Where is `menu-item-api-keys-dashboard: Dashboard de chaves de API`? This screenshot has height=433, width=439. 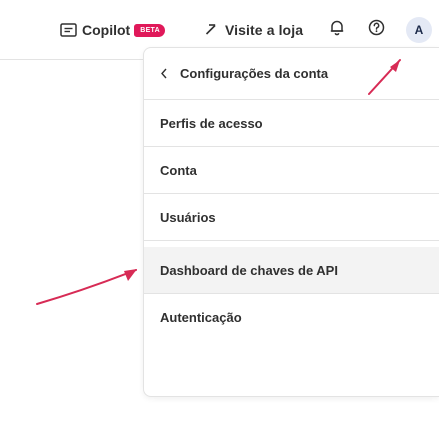
menu-item-api-keys-dashboard: Dashboard de chaves de API is located at coordinates (291, 270).